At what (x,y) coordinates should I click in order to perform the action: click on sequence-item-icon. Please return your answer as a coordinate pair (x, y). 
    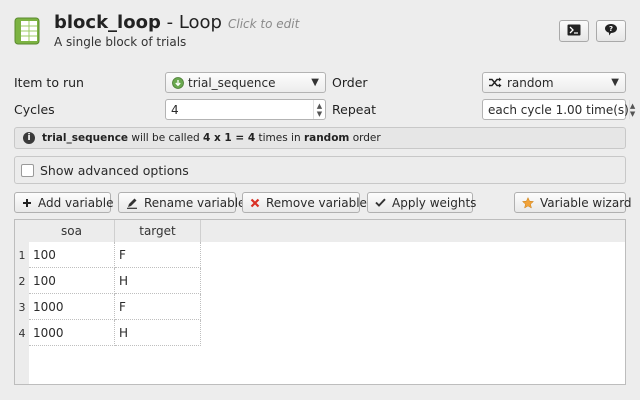
    Looking at the image, I should click on (178, 82).